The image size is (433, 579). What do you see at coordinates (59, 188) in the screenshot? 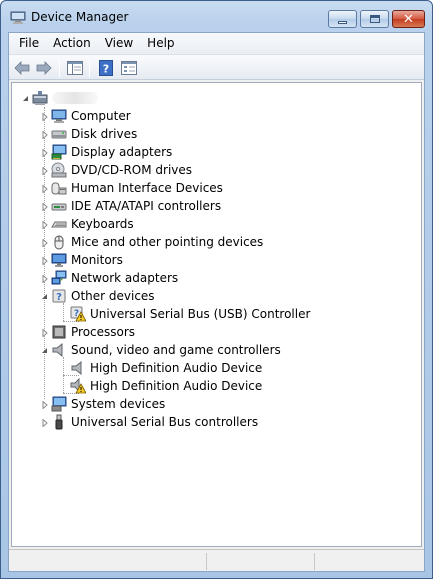
I see `hid-icon` at bounding box center [59, 188].